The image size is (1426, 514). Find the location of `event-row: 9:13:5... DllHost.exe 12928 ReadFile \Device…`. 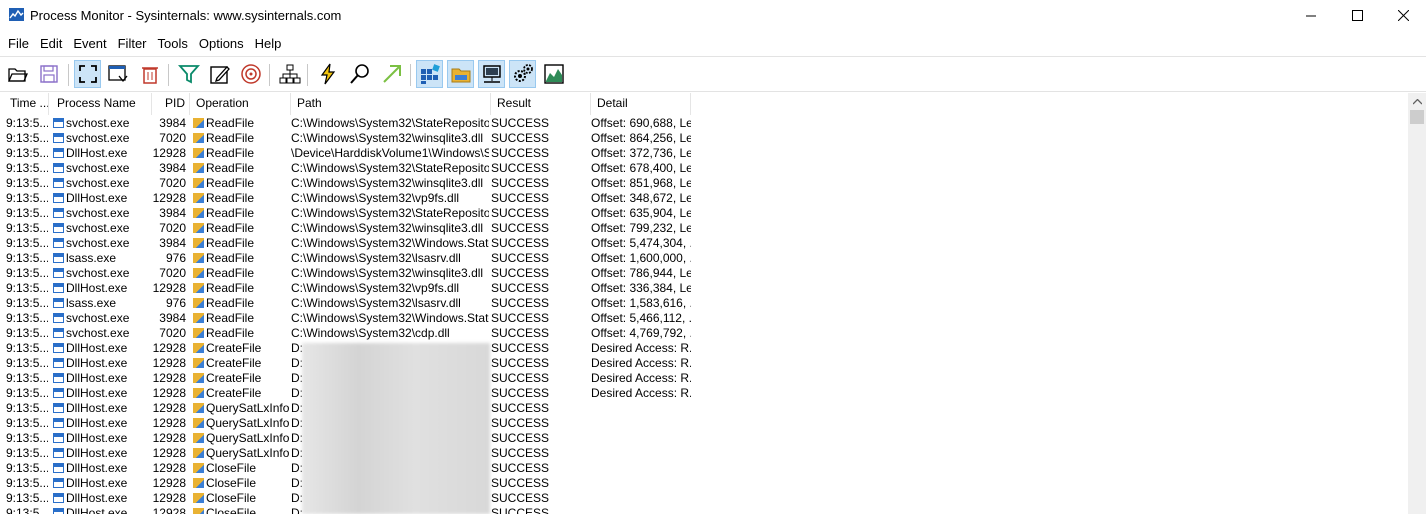

event-row: 9:13:5... DllHost.exe 12928 ReadFile \Device… is located at coordinates (704, 153).